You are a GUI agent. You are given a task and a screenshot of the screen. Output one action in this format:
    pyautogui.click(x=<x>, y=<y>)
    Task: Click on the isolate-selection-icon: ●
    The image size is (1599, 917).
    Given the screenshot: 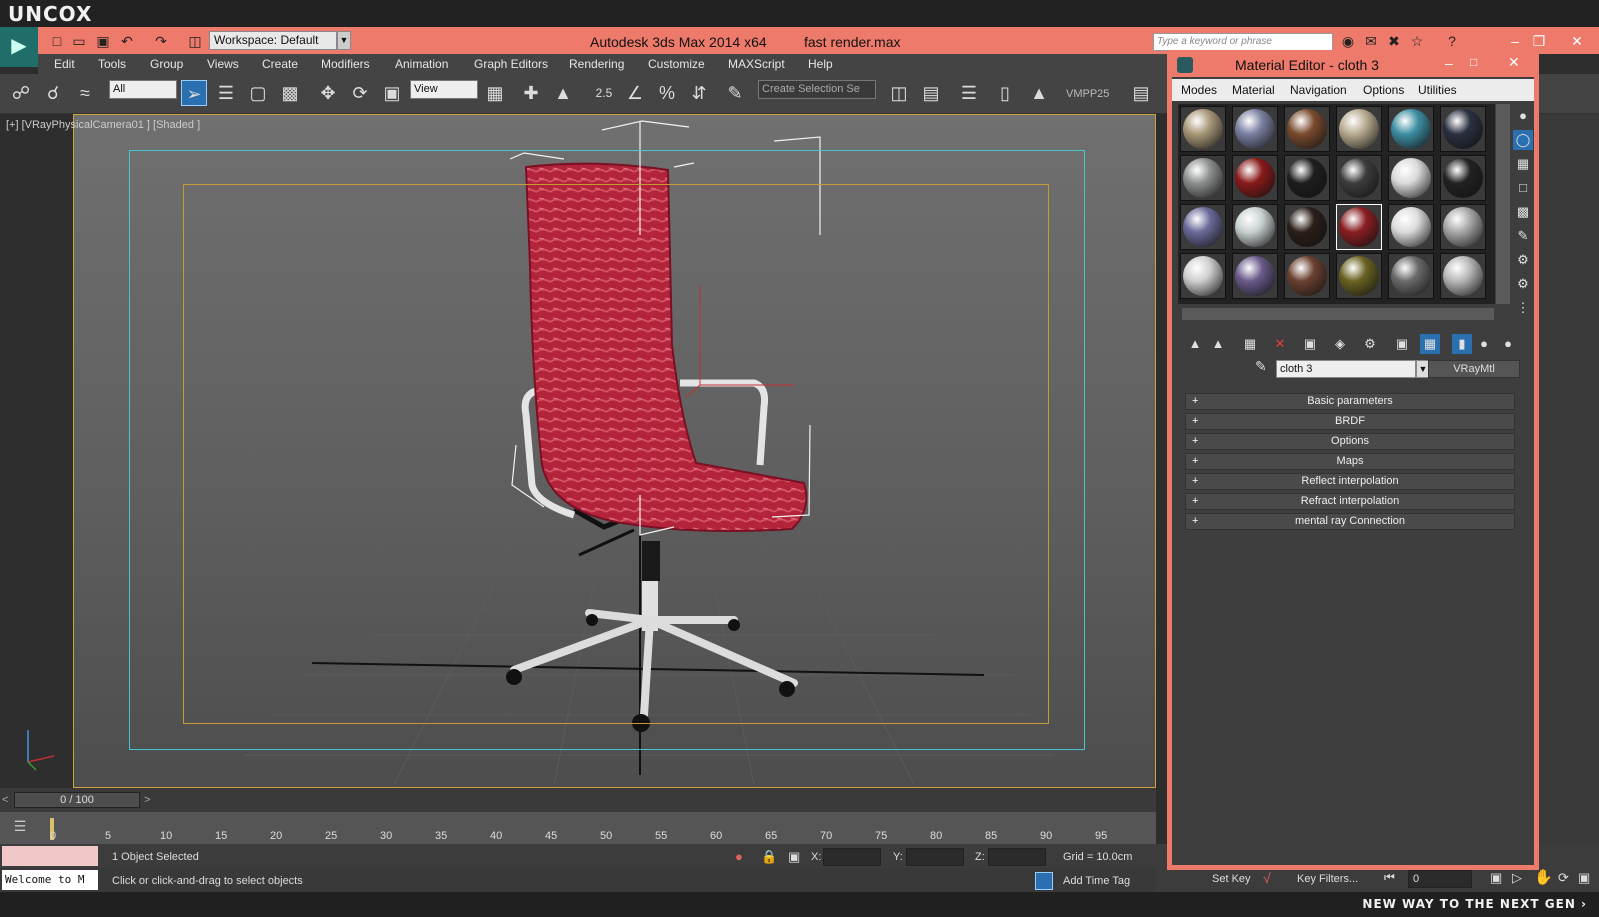 What is the action you would take?
    pyautogui.click(x=739, y=856)
    